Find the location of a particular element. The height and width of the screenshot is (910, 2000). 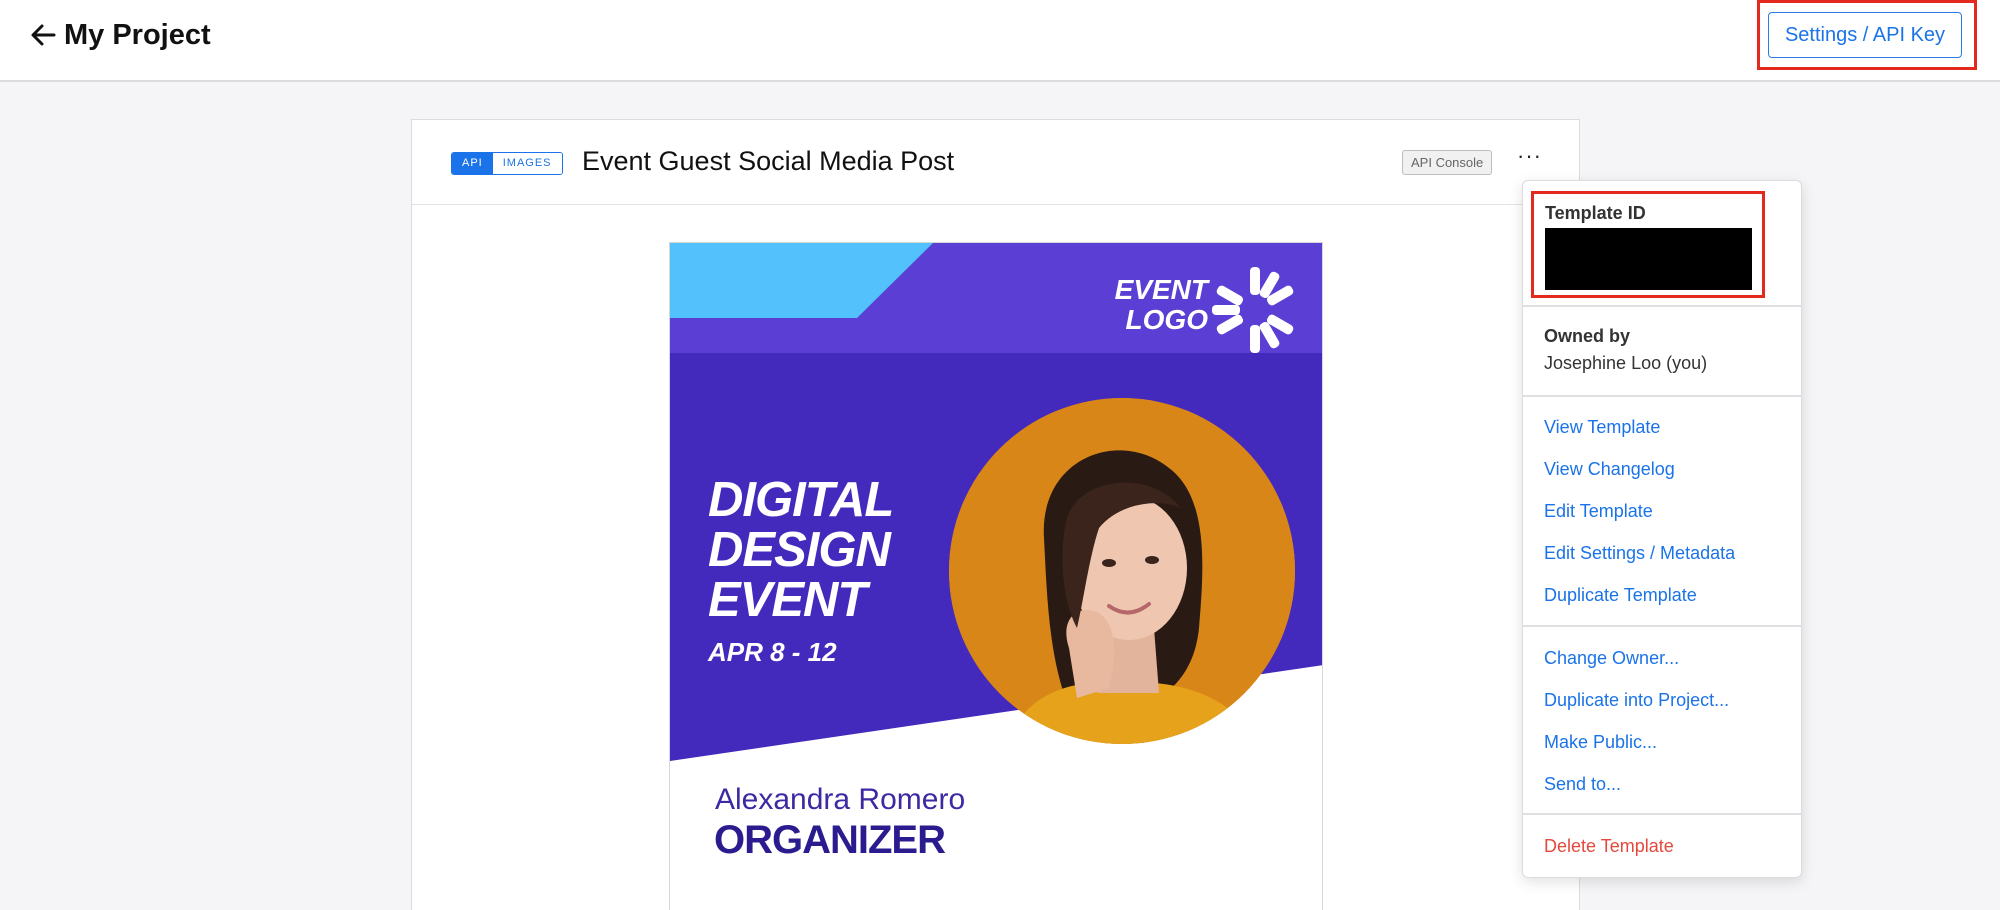

template-id-highlight-box: Template ID is located at coordinates (1648, 244).